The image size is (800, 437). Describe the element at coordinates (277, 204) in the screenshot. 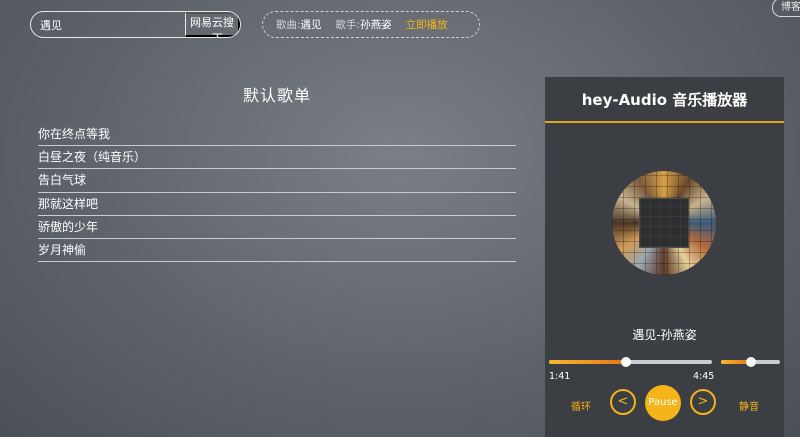

I see `playlist-item: 那就这样吧` at that location.